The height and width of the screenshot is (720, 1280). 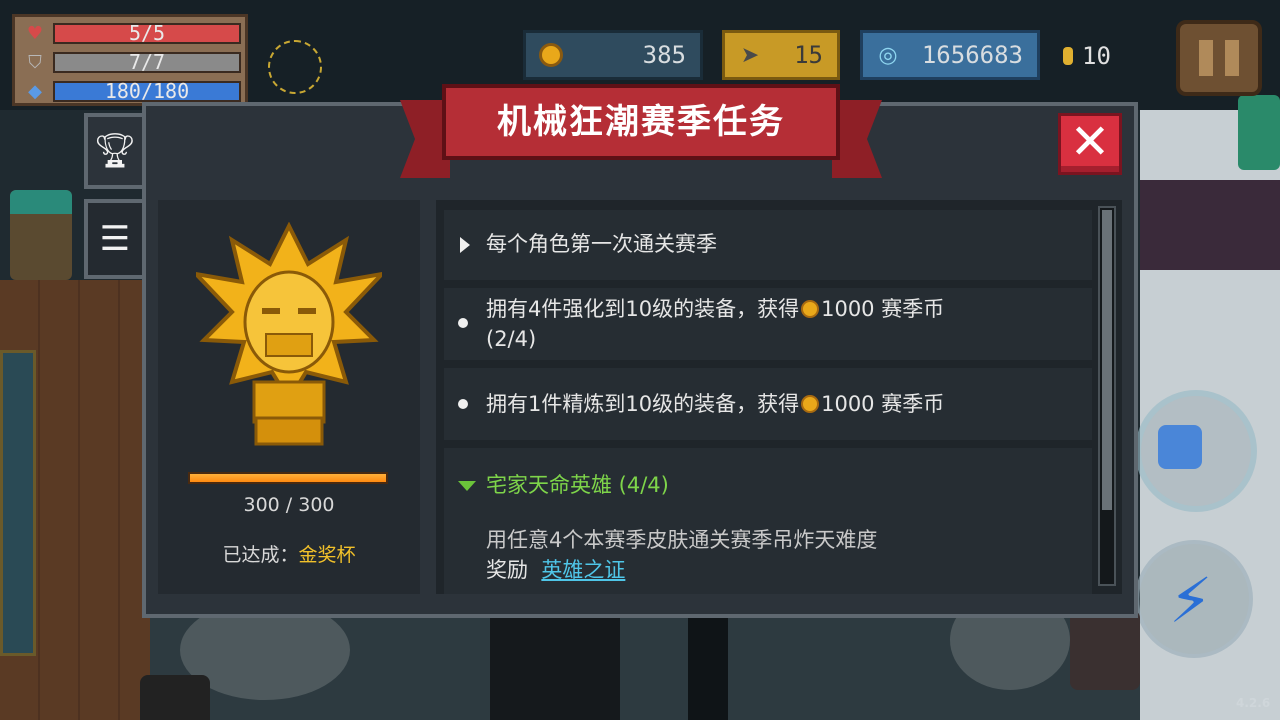 What do you see at coordinates (583, 570) in the screenshot?
I see `reward-link: 英雄之证` at bounding box center [583, 570].